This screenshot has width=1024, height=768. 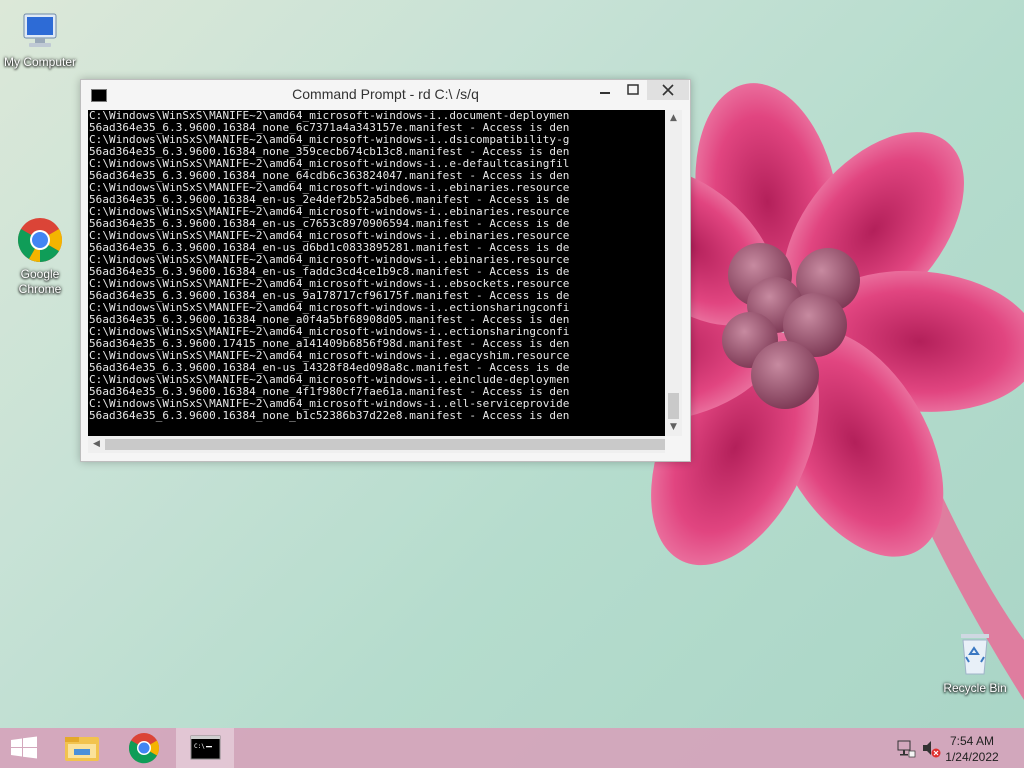 What do you see at coordinates (40, 240) in the screenshot?
I see `chrome-icon` at bounding box center [40, 240].